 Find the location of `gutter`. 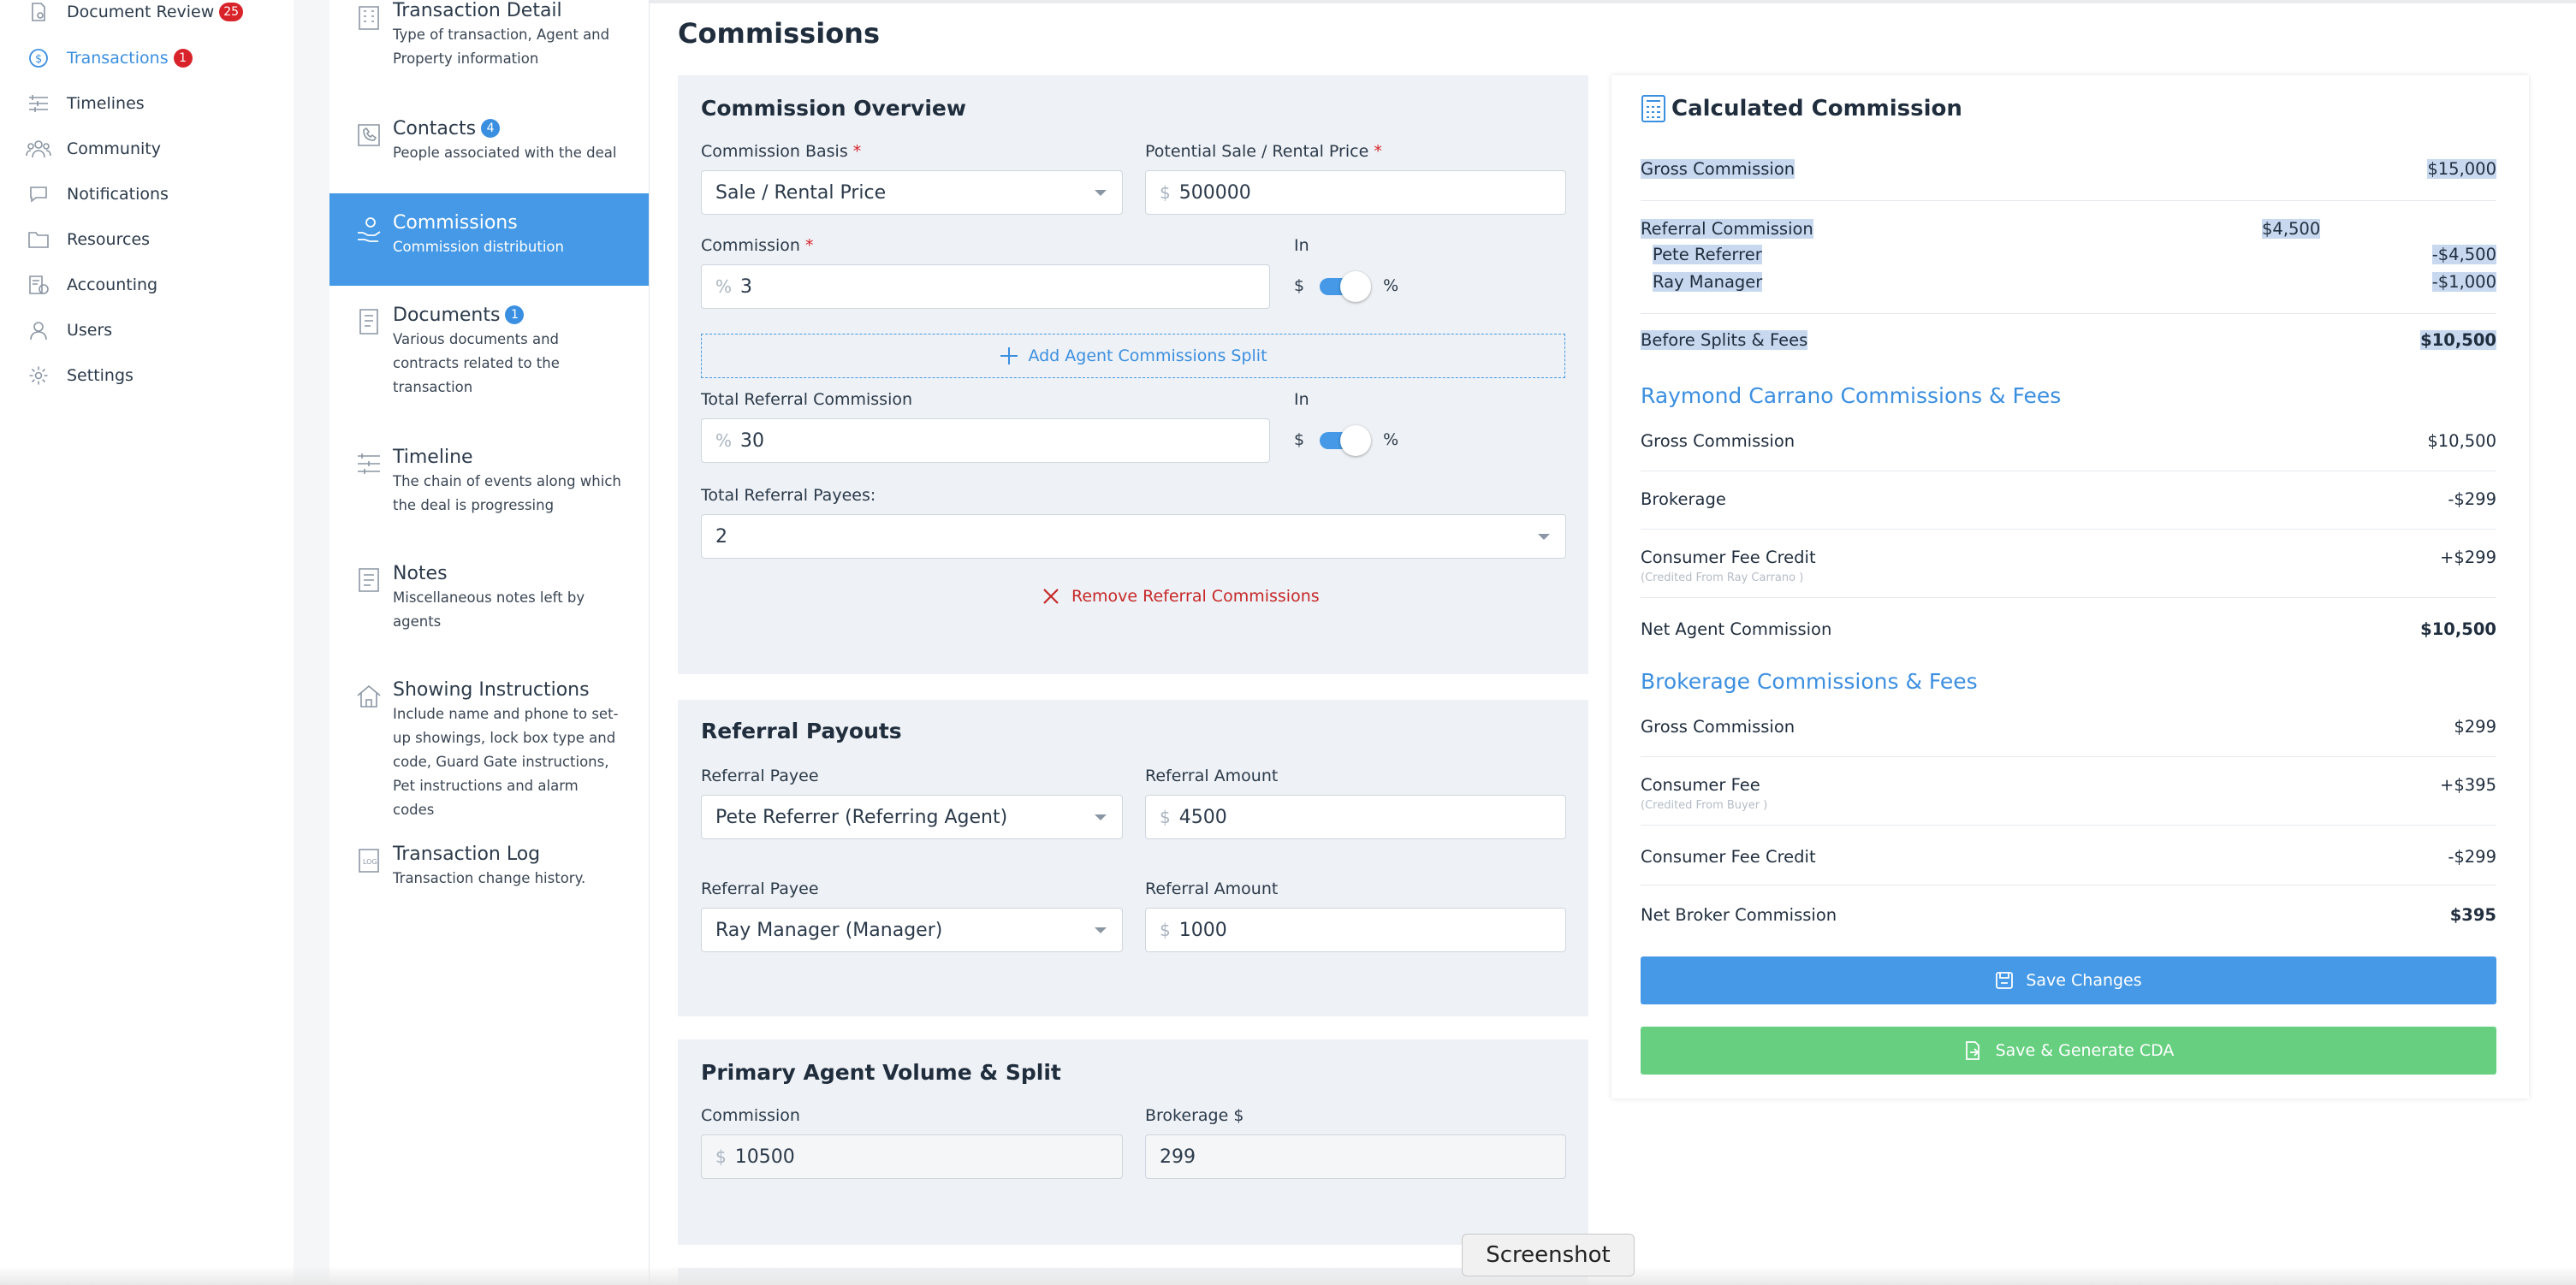

gutter is located at coordinates (311, 642).